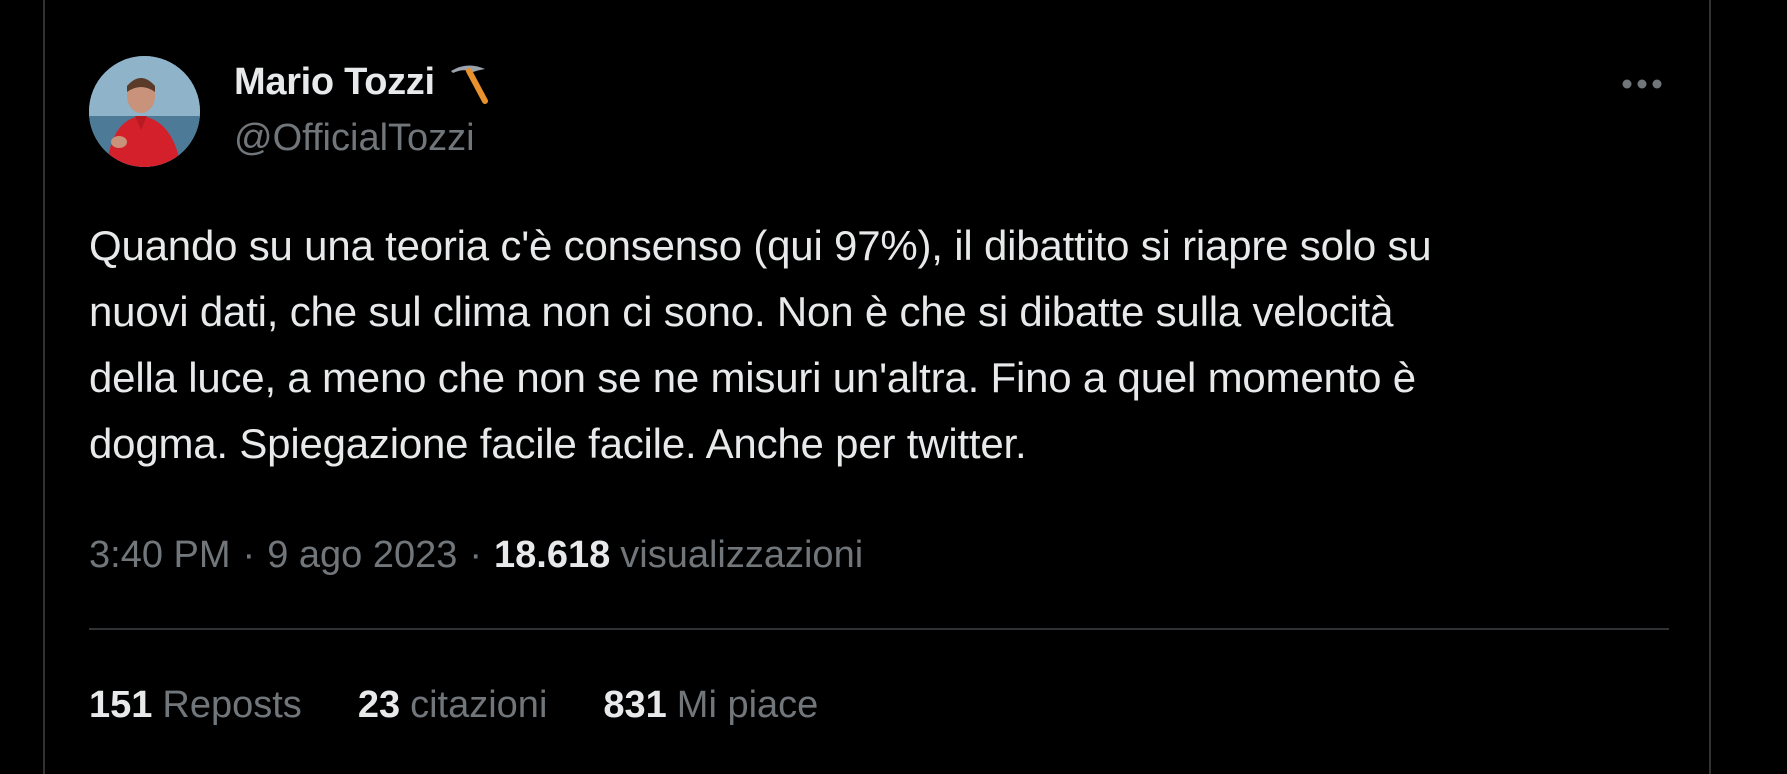 The height and width of the screenshot is (774, 1787). I want to click on tweet-date: 9 ago 2023, so click(362, 555).